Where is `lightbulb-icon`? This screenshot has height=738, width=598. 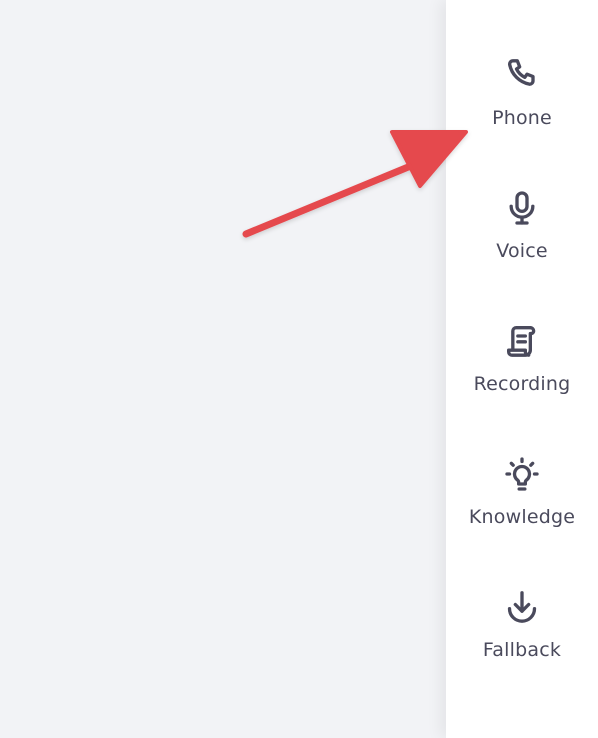 lightbulb-icon is located at coordinates (522, 474).